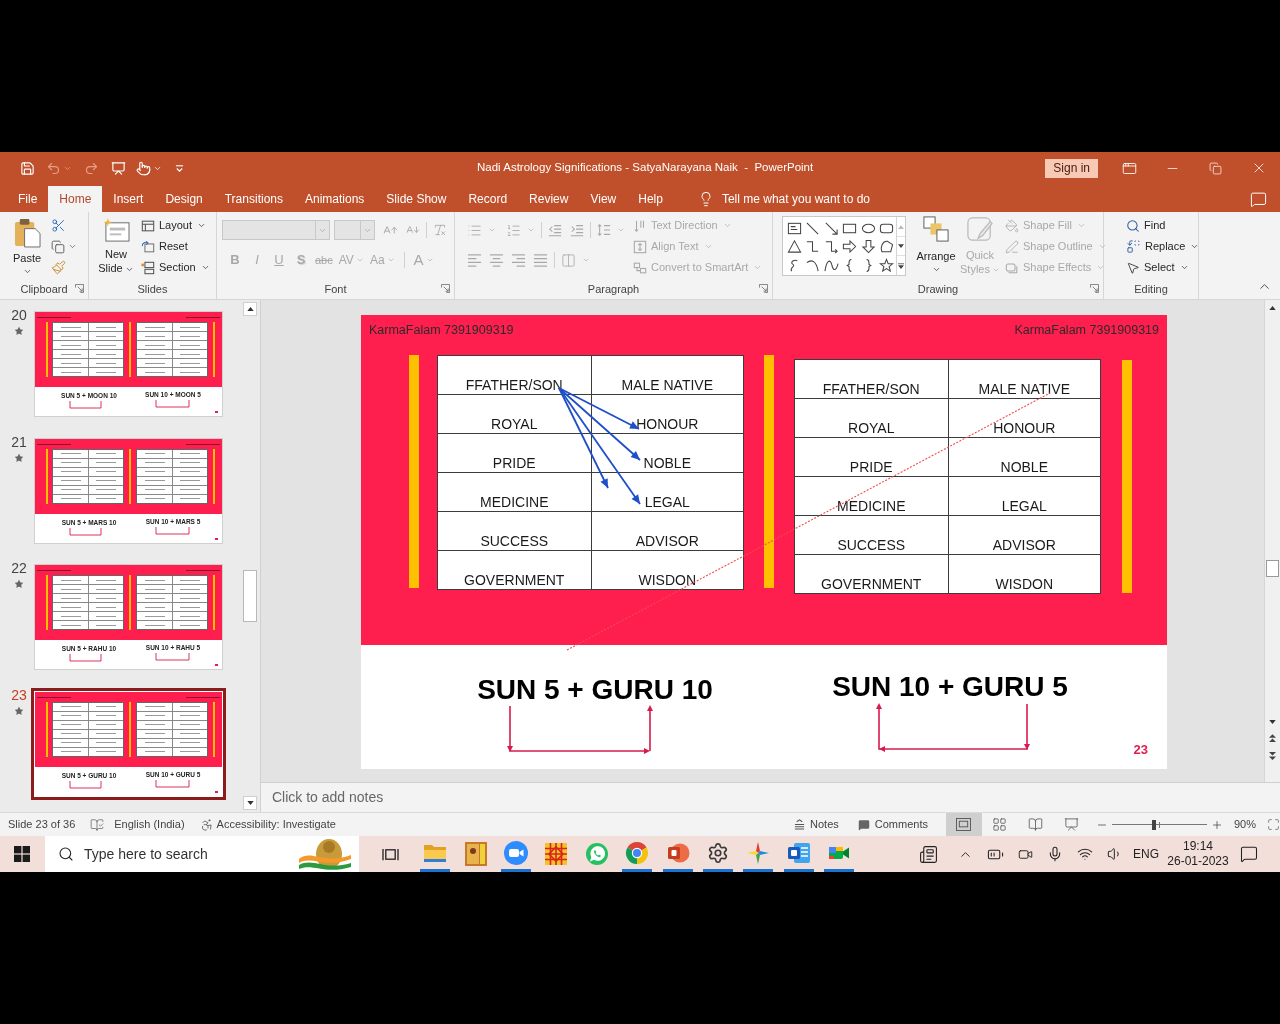 Image resolution: width=1280 pixels, height=1024 pixels. I want to click on task-view-icon, so click(390, 854).